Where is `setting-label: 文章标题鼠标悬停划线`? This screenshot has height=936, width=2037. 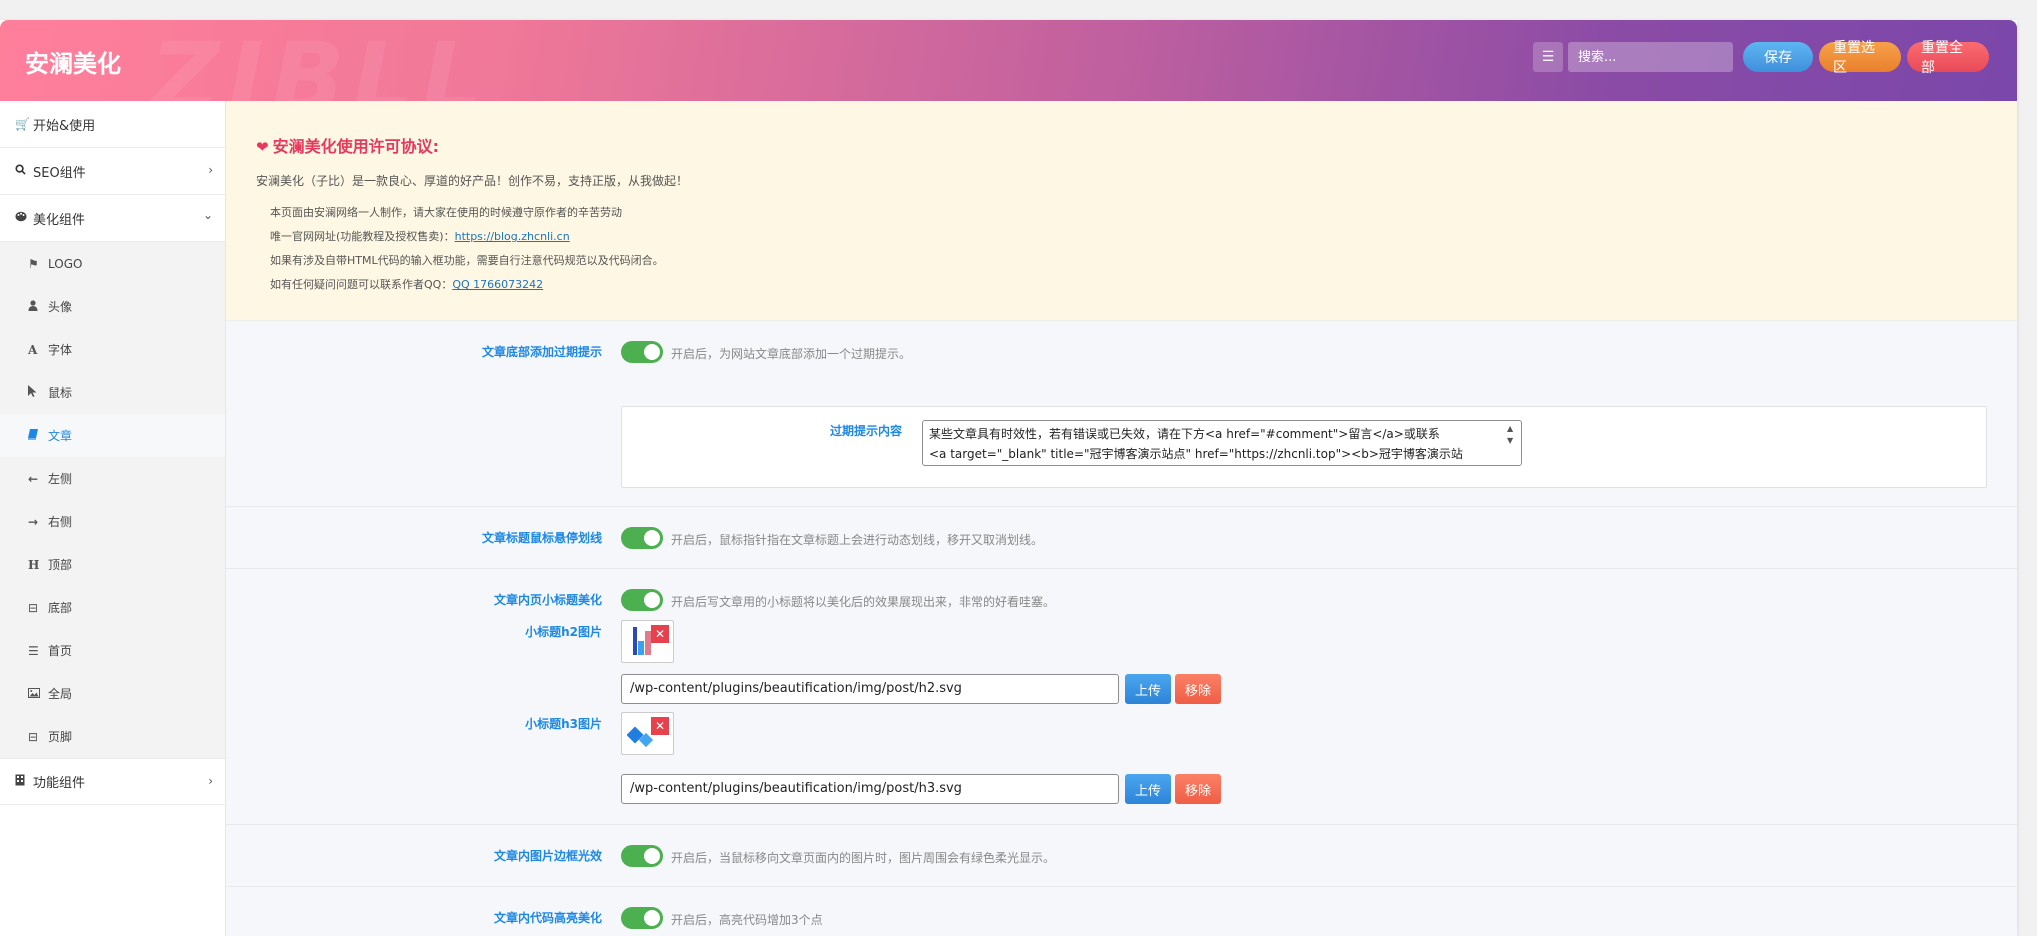 setting-label: 文章标题鼠标悬停划线 is located at coordinates (541, 538).